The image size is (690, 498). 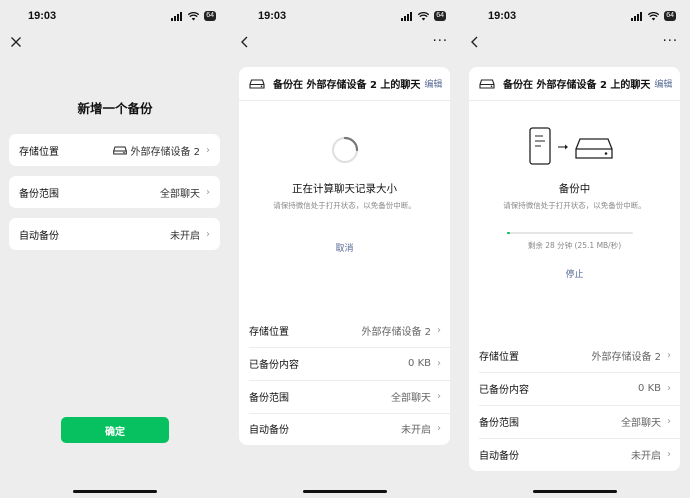 What do you see at coordinates (115, 45) in the screenshot?
I see `nav-bar` at bounding box center [115, 45].